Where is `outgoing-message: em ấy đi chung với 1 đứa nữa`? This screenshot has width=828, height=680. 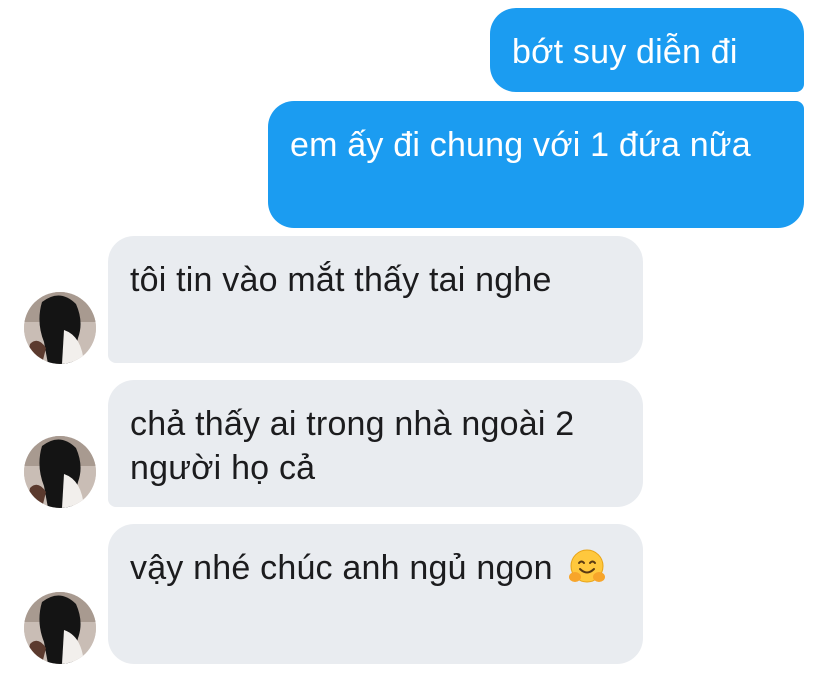 outgoing-message: em ấy đi chung với 1 đứa nữa is located at coordinates (536, 164).